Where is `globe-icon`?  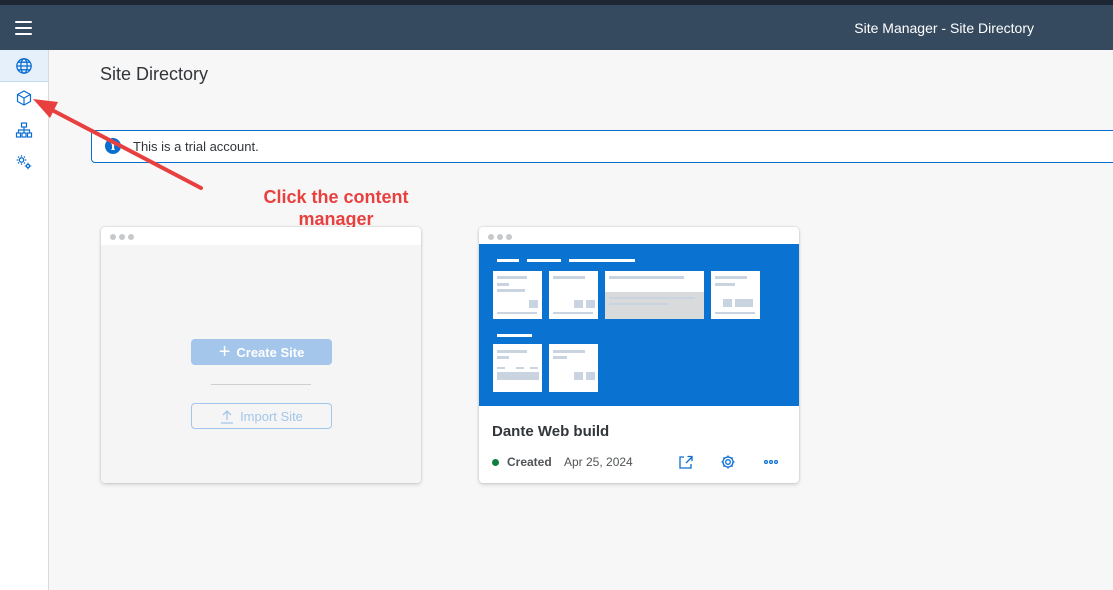 globe-icon is located at coordinates (24, 65).